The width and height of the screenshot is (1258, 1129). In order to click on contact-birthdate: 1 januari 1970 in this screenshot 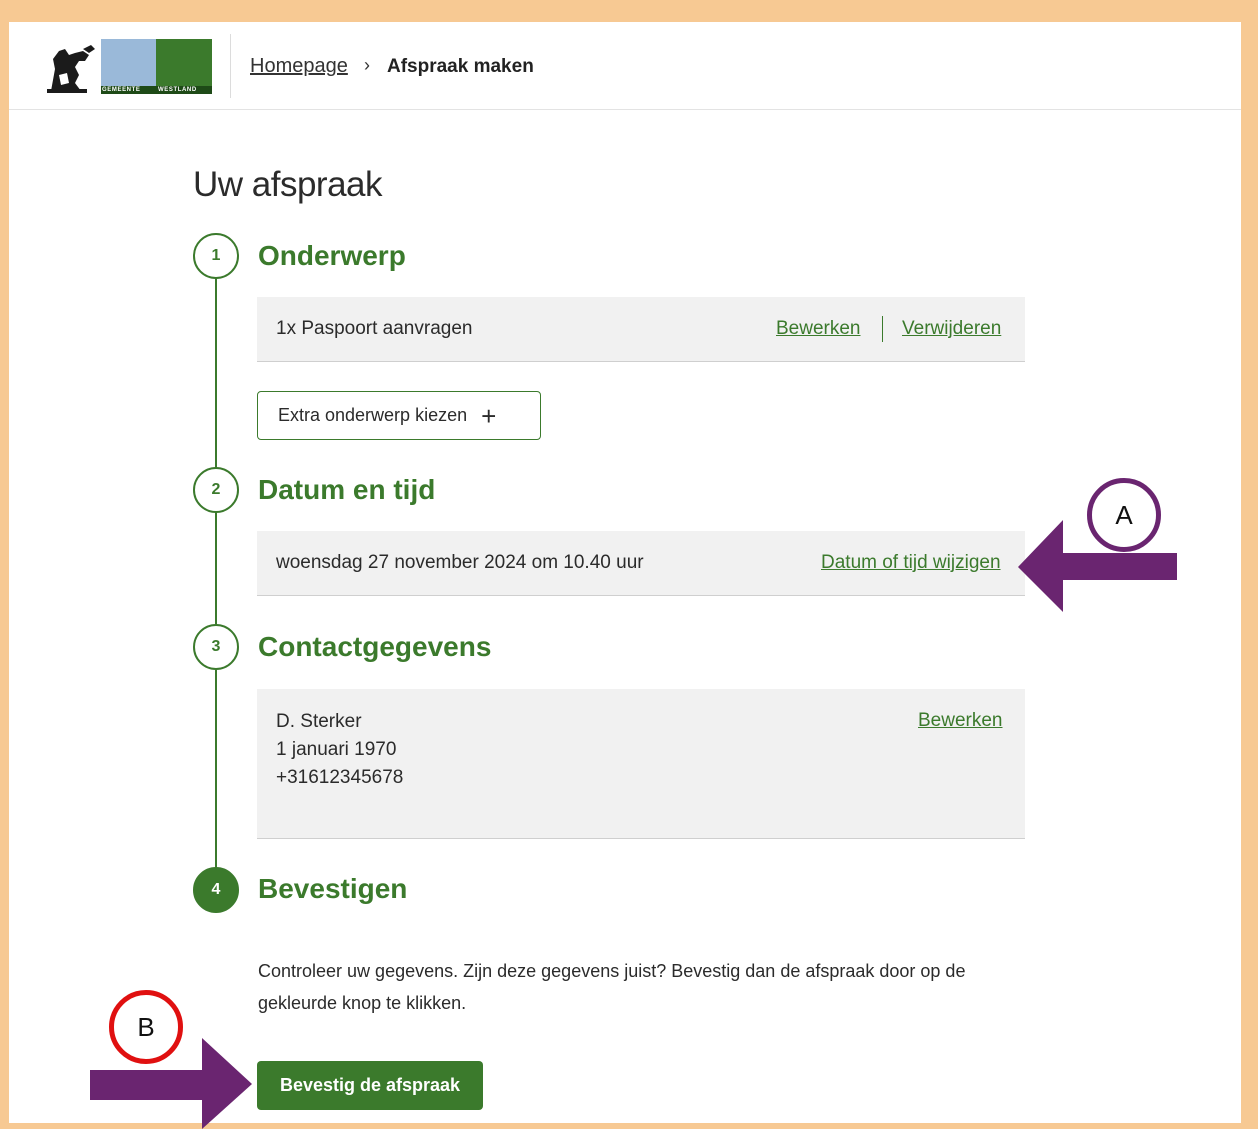, I will do `click(336, 749)`.